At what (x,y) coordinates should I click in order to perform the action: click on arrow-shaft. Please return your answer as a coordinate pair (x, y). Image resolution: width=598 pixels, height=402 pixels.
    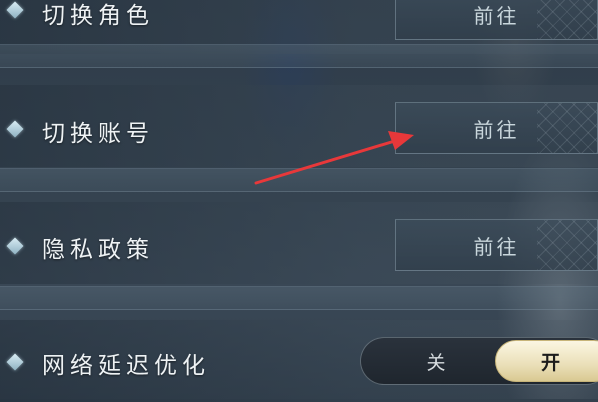
    Looking at the image, I should click on (327, 161).